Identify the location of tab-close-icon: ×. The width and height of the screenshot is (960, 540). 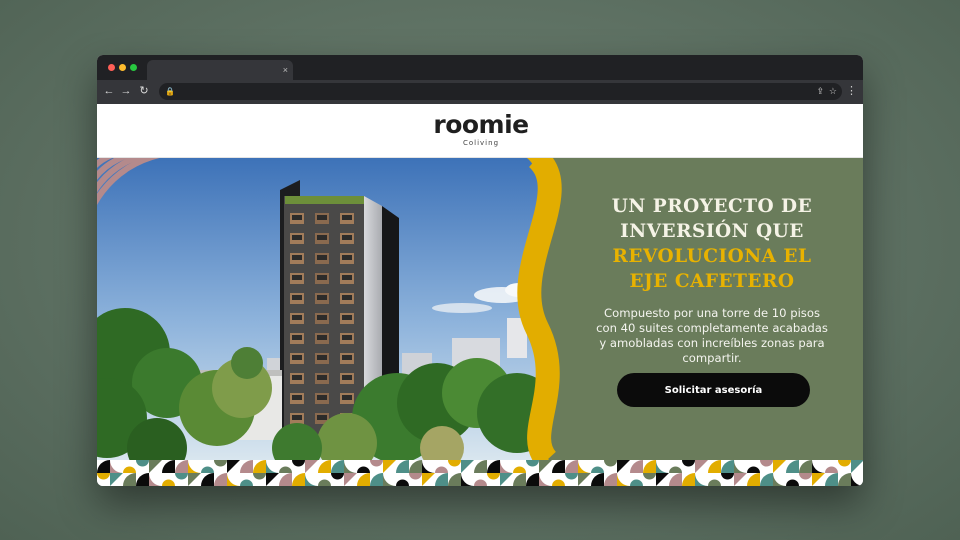
(285, 70).